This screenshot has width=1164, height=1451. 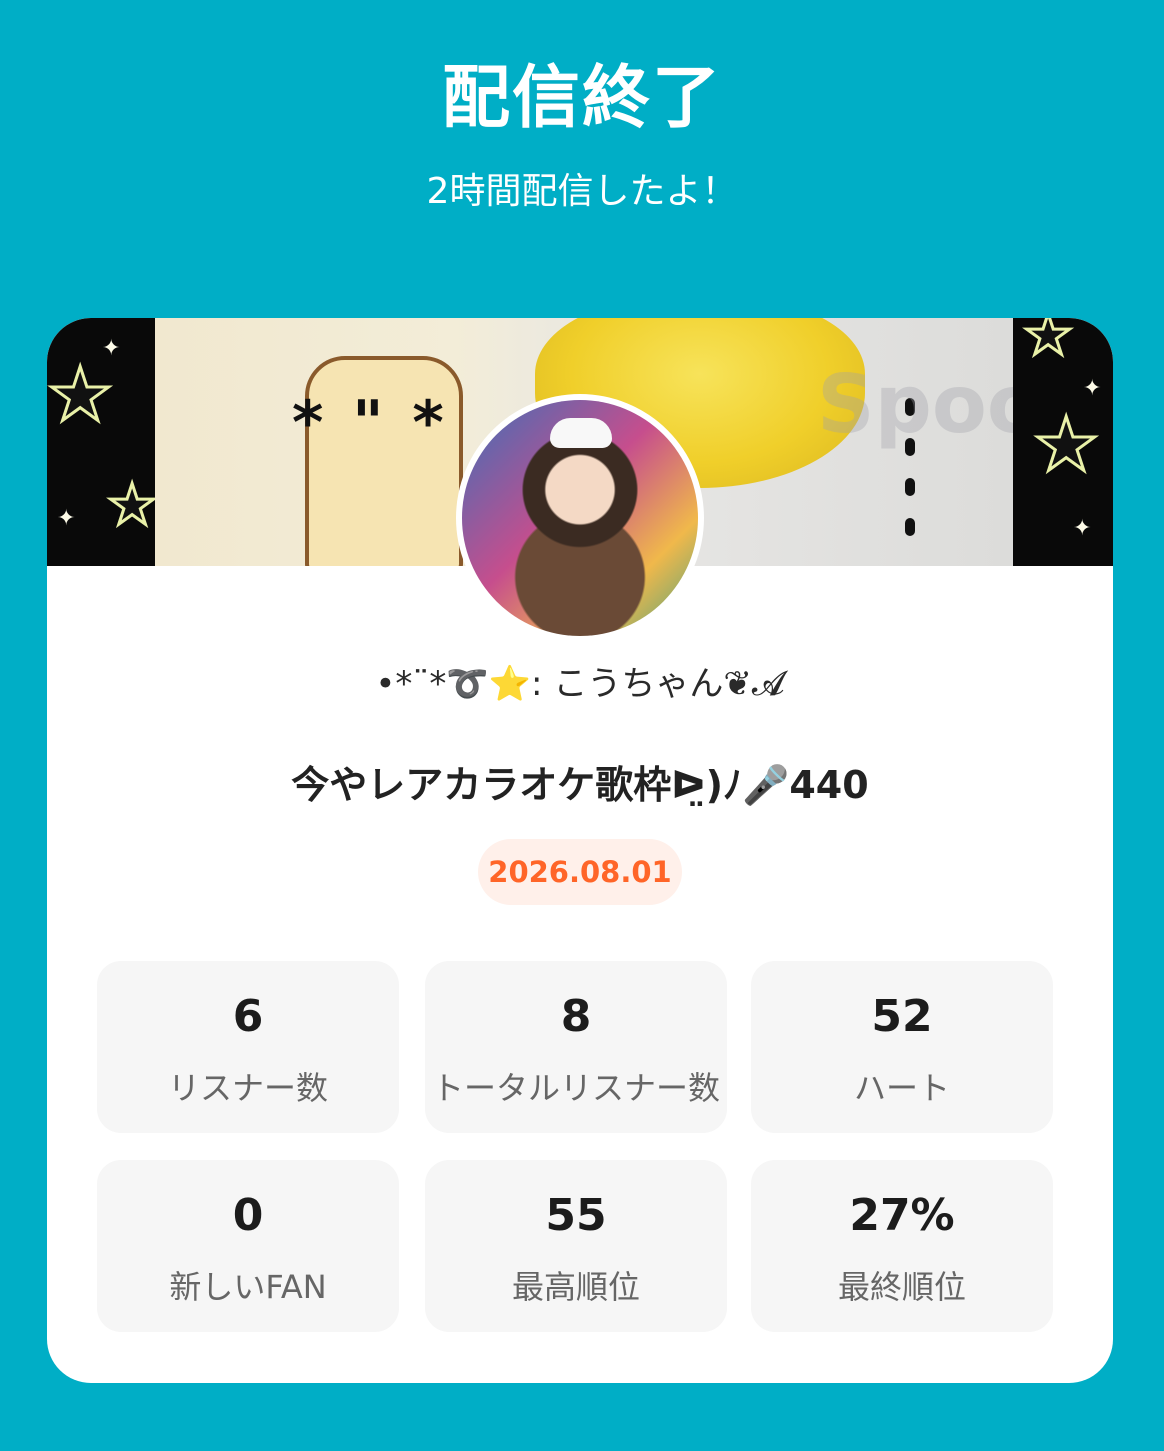 What do you see at coordinates (370, 423) in the screenshot?
I see `face-decoration: * " *` at bounding box center [370, 423].